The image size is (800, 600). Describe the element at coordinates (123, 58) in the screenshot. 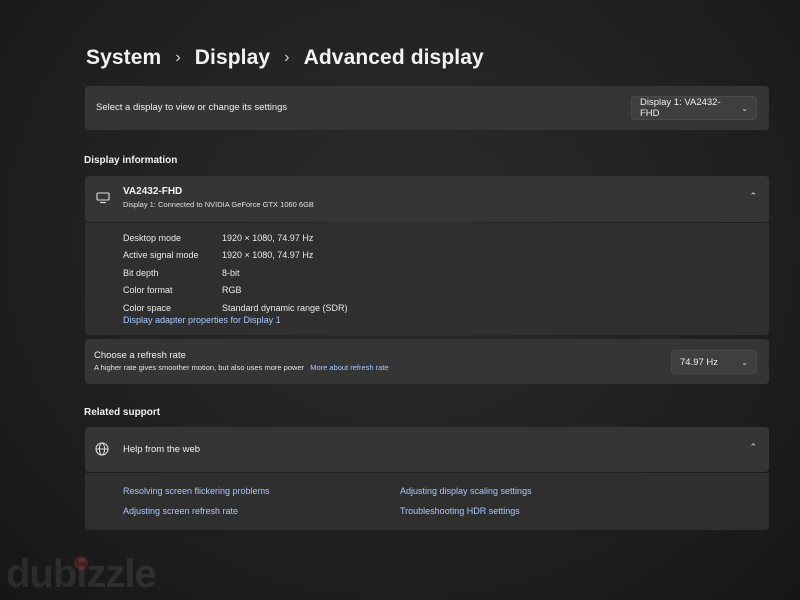

I see `breadcrumb-system: System` at that location.